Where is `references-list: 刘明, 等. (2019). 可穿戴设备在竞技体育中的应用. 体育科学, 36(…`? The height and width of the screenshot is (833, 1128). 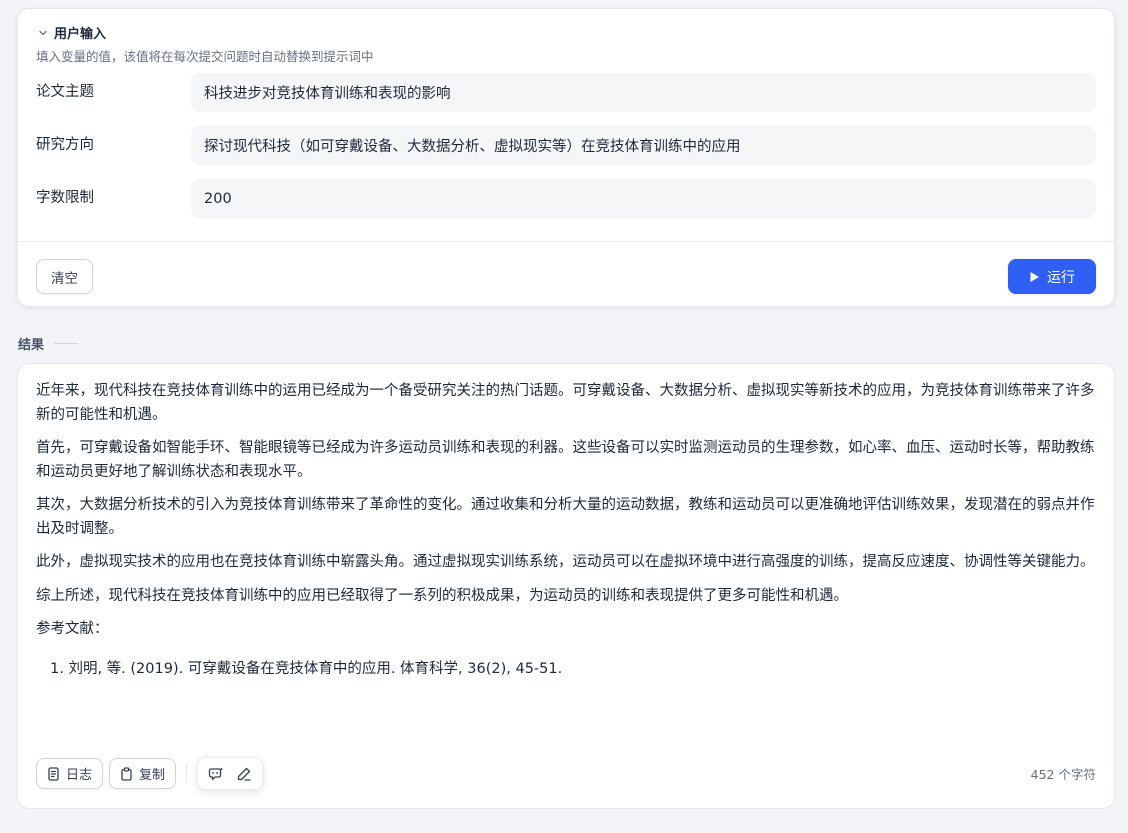 references-list: 刘明, 等. (2019). 可穿戴设备在竞技体育中的应用. 体育科学, 36(… is located at coordinates (573, 670).